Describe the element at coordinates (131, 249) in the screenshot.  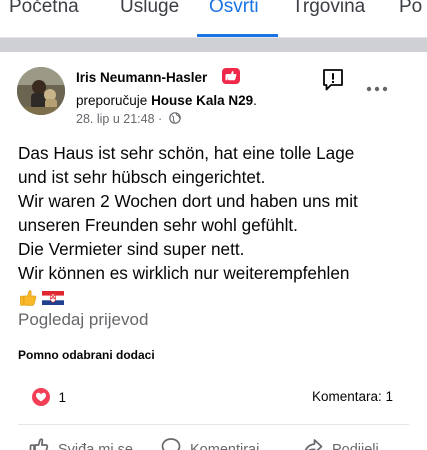
I see `post-line: Die Vermieter sind super nett.` at that location.